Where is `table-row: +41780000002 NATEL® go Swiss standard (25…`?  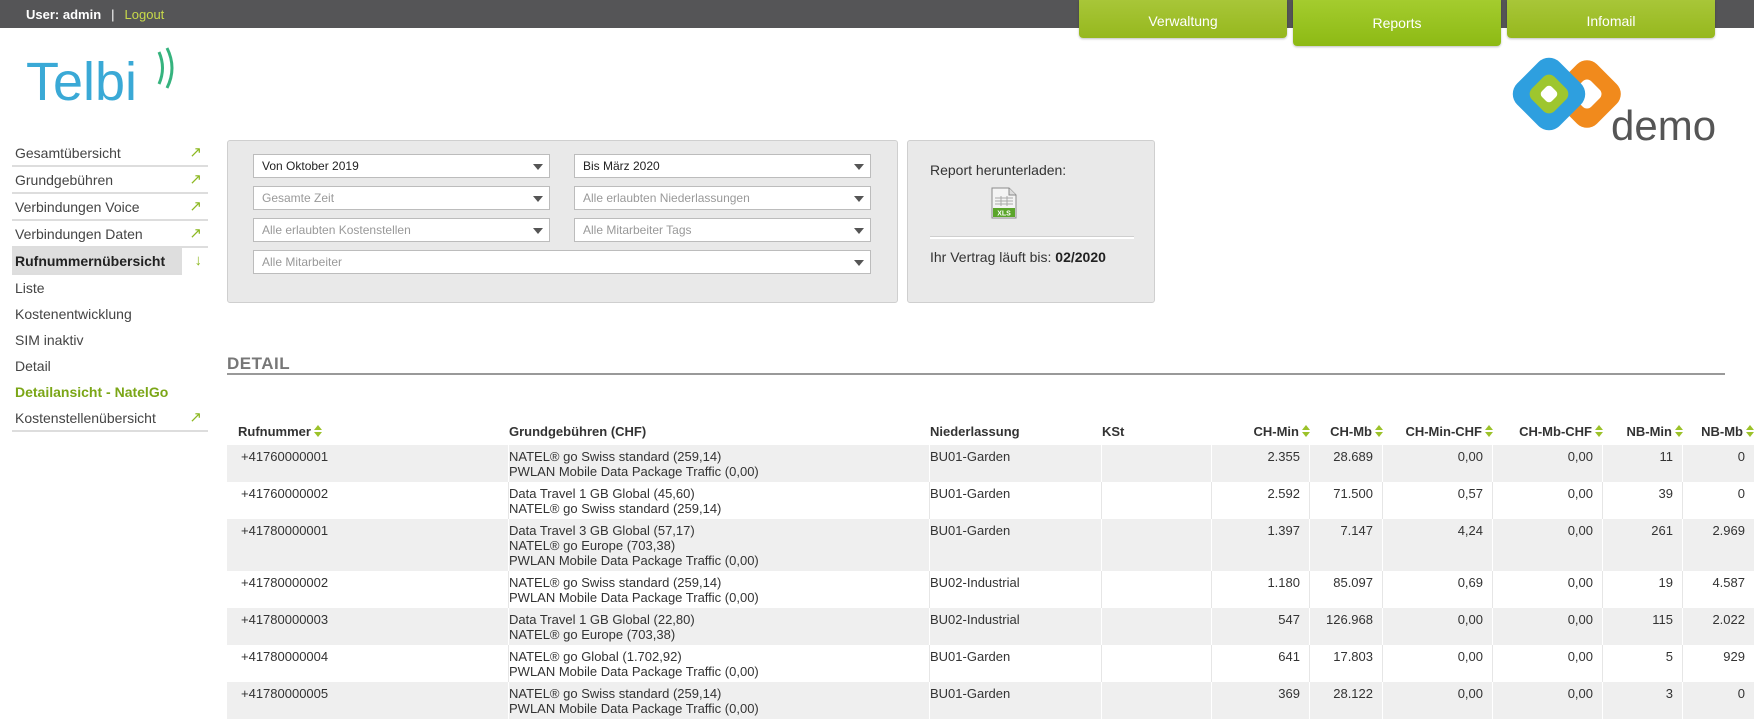
table-row: +41780000002 NATEL® go Swiss standard (25… is located at coordinates (990, 589).